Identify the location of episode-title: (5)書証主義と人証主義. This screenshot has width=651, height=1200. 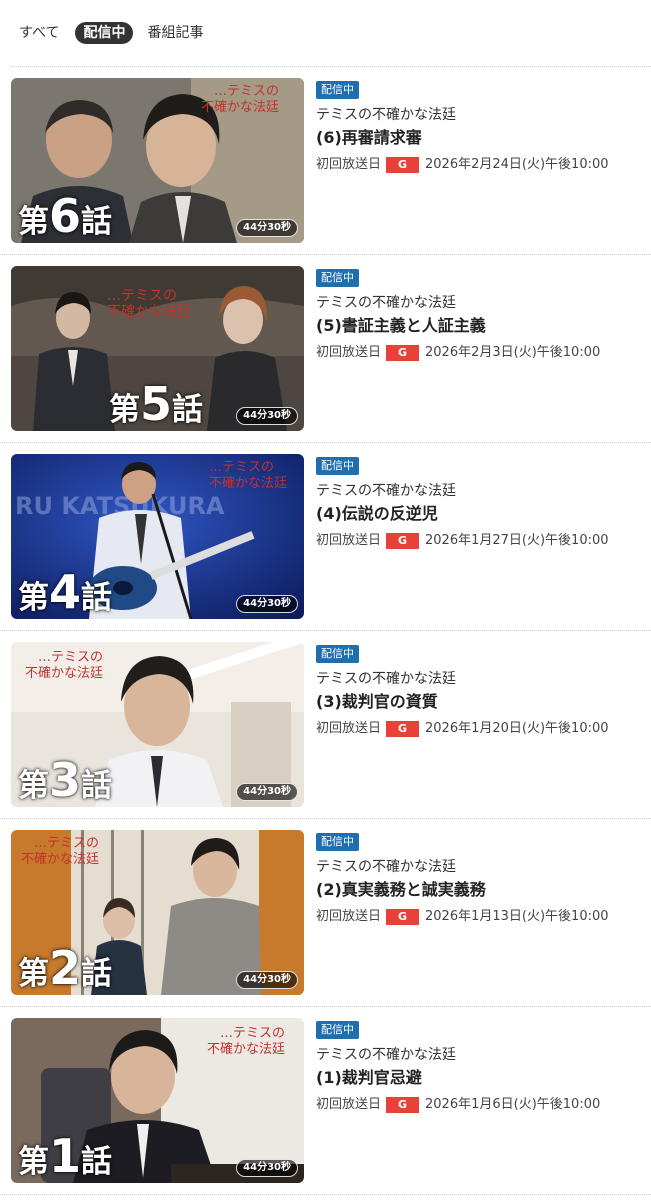
(478, 326).